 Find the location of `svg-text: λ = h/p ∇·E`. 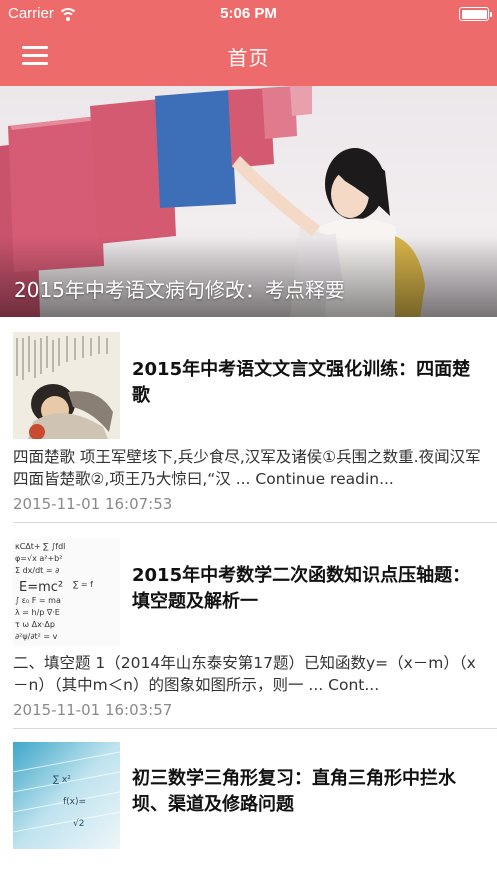

svg-text: λ = h/p ∇·E is located at coordinates (37, 612).